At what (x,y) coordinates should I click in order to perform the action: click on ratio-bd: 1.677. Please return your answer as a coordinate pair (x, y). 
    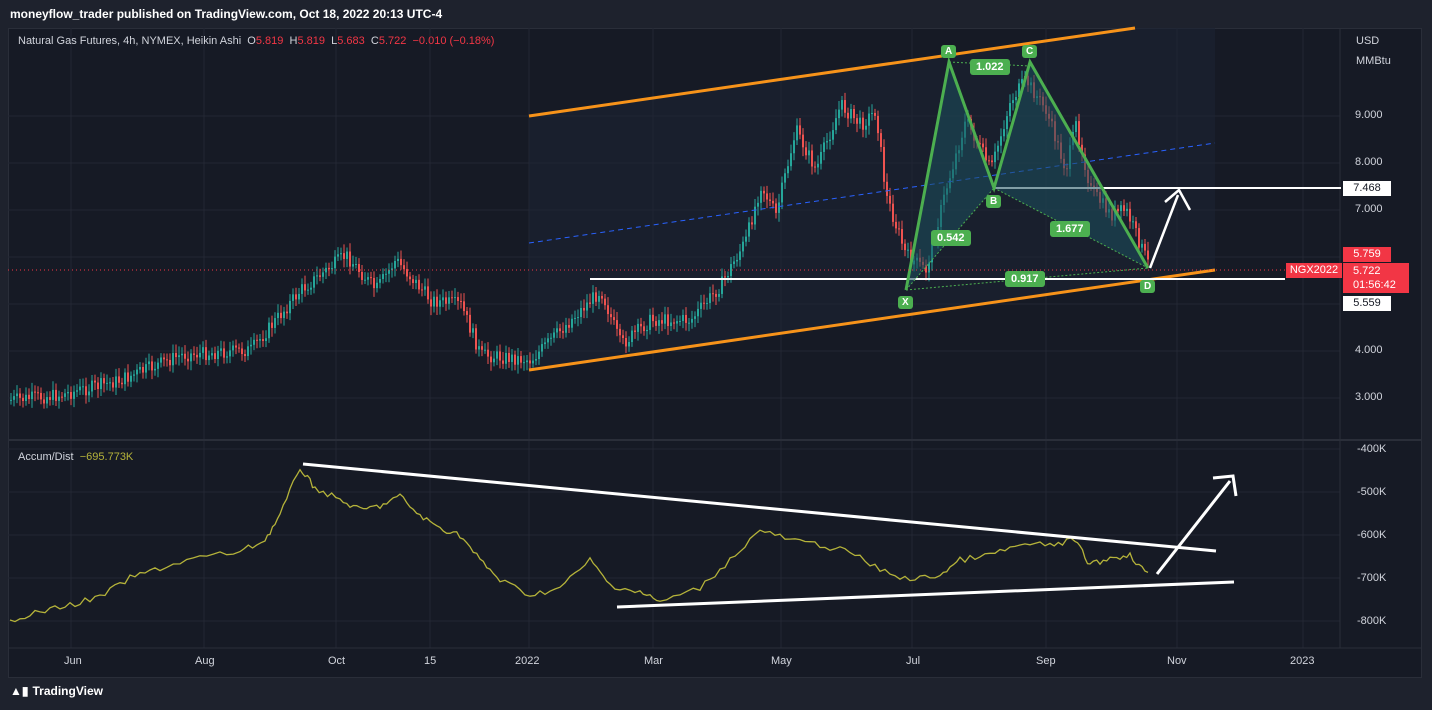
    Looking at the image, I should click on (1070, 229).